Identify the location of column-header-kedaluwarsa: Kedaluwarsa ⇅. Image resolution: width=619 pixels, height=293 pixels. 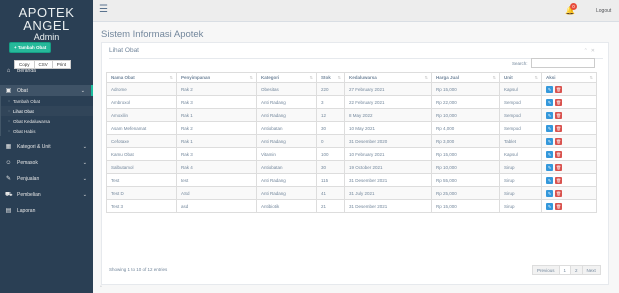
(388, 77).